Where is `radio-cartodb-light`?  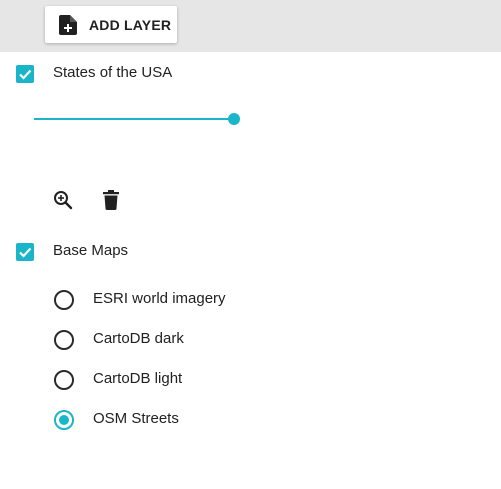 radio-cartodb-light is located at coordinates (64, 380).